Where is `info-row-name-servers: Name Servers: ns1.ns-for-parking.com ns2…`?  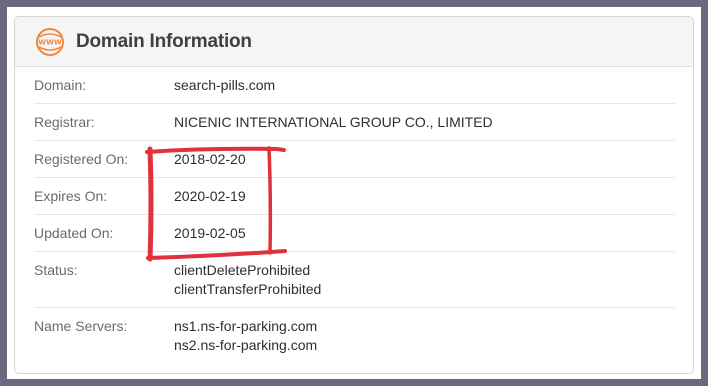
info-row-name-servers: Name Servers: ns1.ns-for-parking.com ns2… is located at coordinates (354, 335).